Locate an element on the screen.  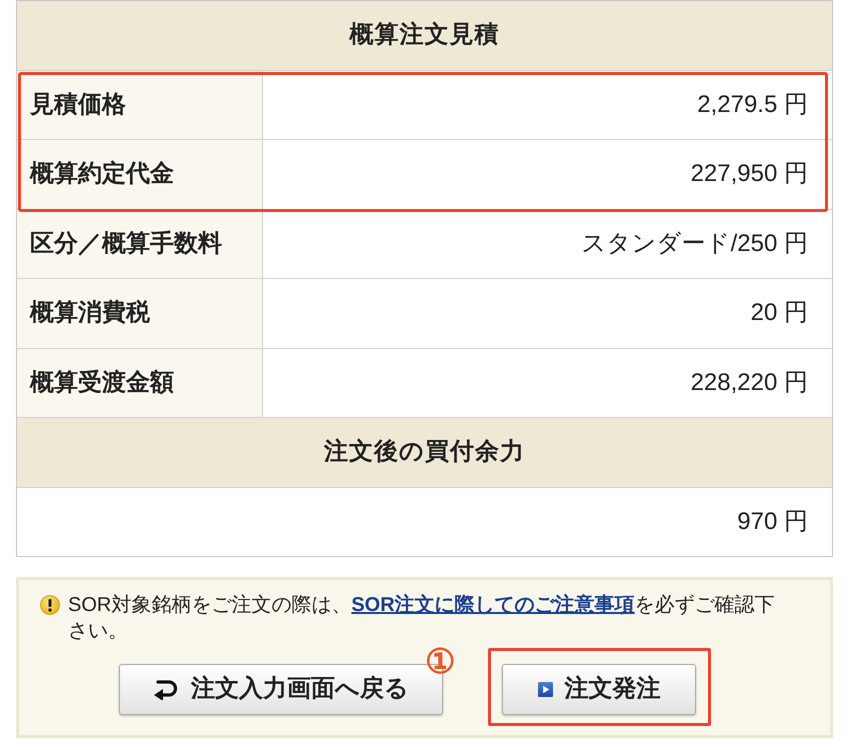
play-square-icon is located at coordinates (545, 689).